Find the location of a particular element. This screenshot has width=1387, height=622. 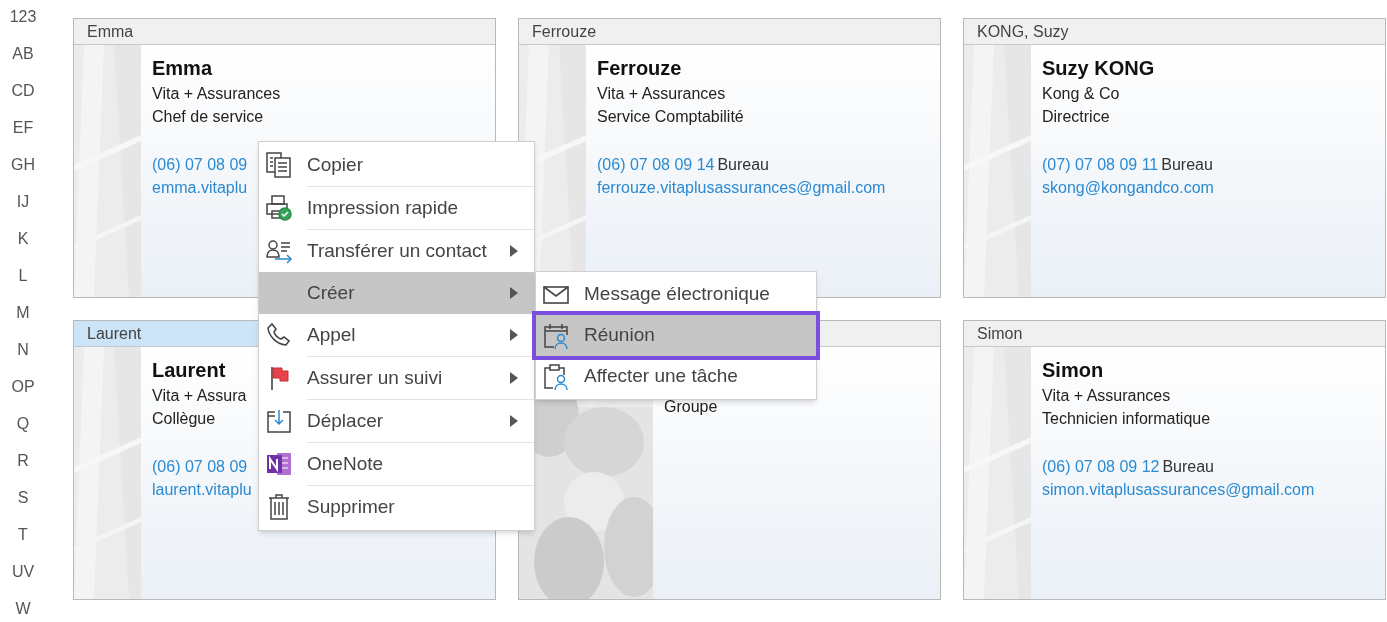

contact-name: Simon is located at coordinates (1073, 370).